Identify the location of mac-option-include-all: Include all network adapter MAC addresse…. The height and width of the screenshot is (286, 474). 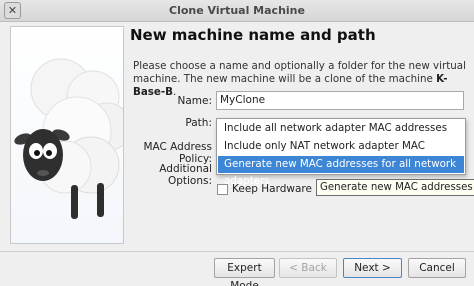
(341, 128).